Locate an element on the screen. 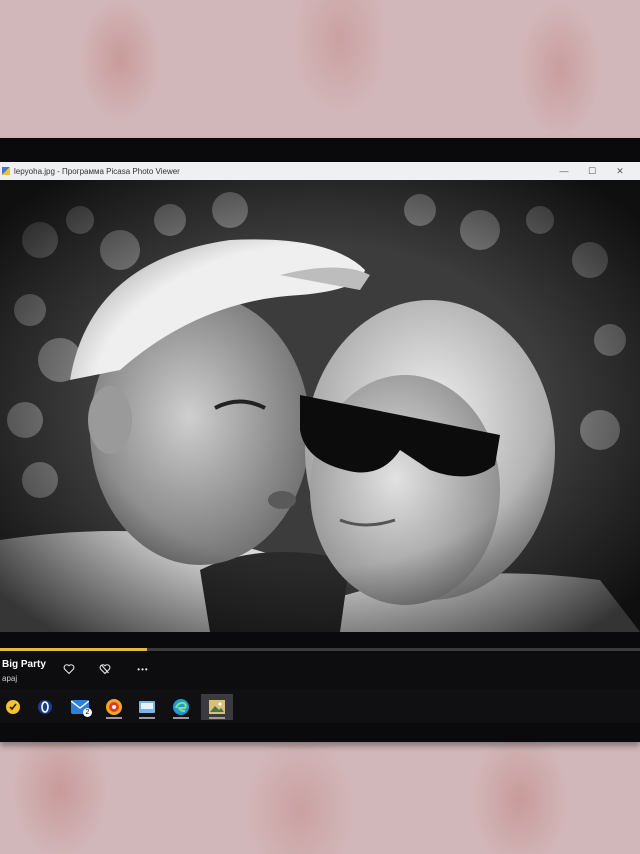 This screenshot has width=640, height=854. maximize-button: ☐ is located at coordinates (592, 171).